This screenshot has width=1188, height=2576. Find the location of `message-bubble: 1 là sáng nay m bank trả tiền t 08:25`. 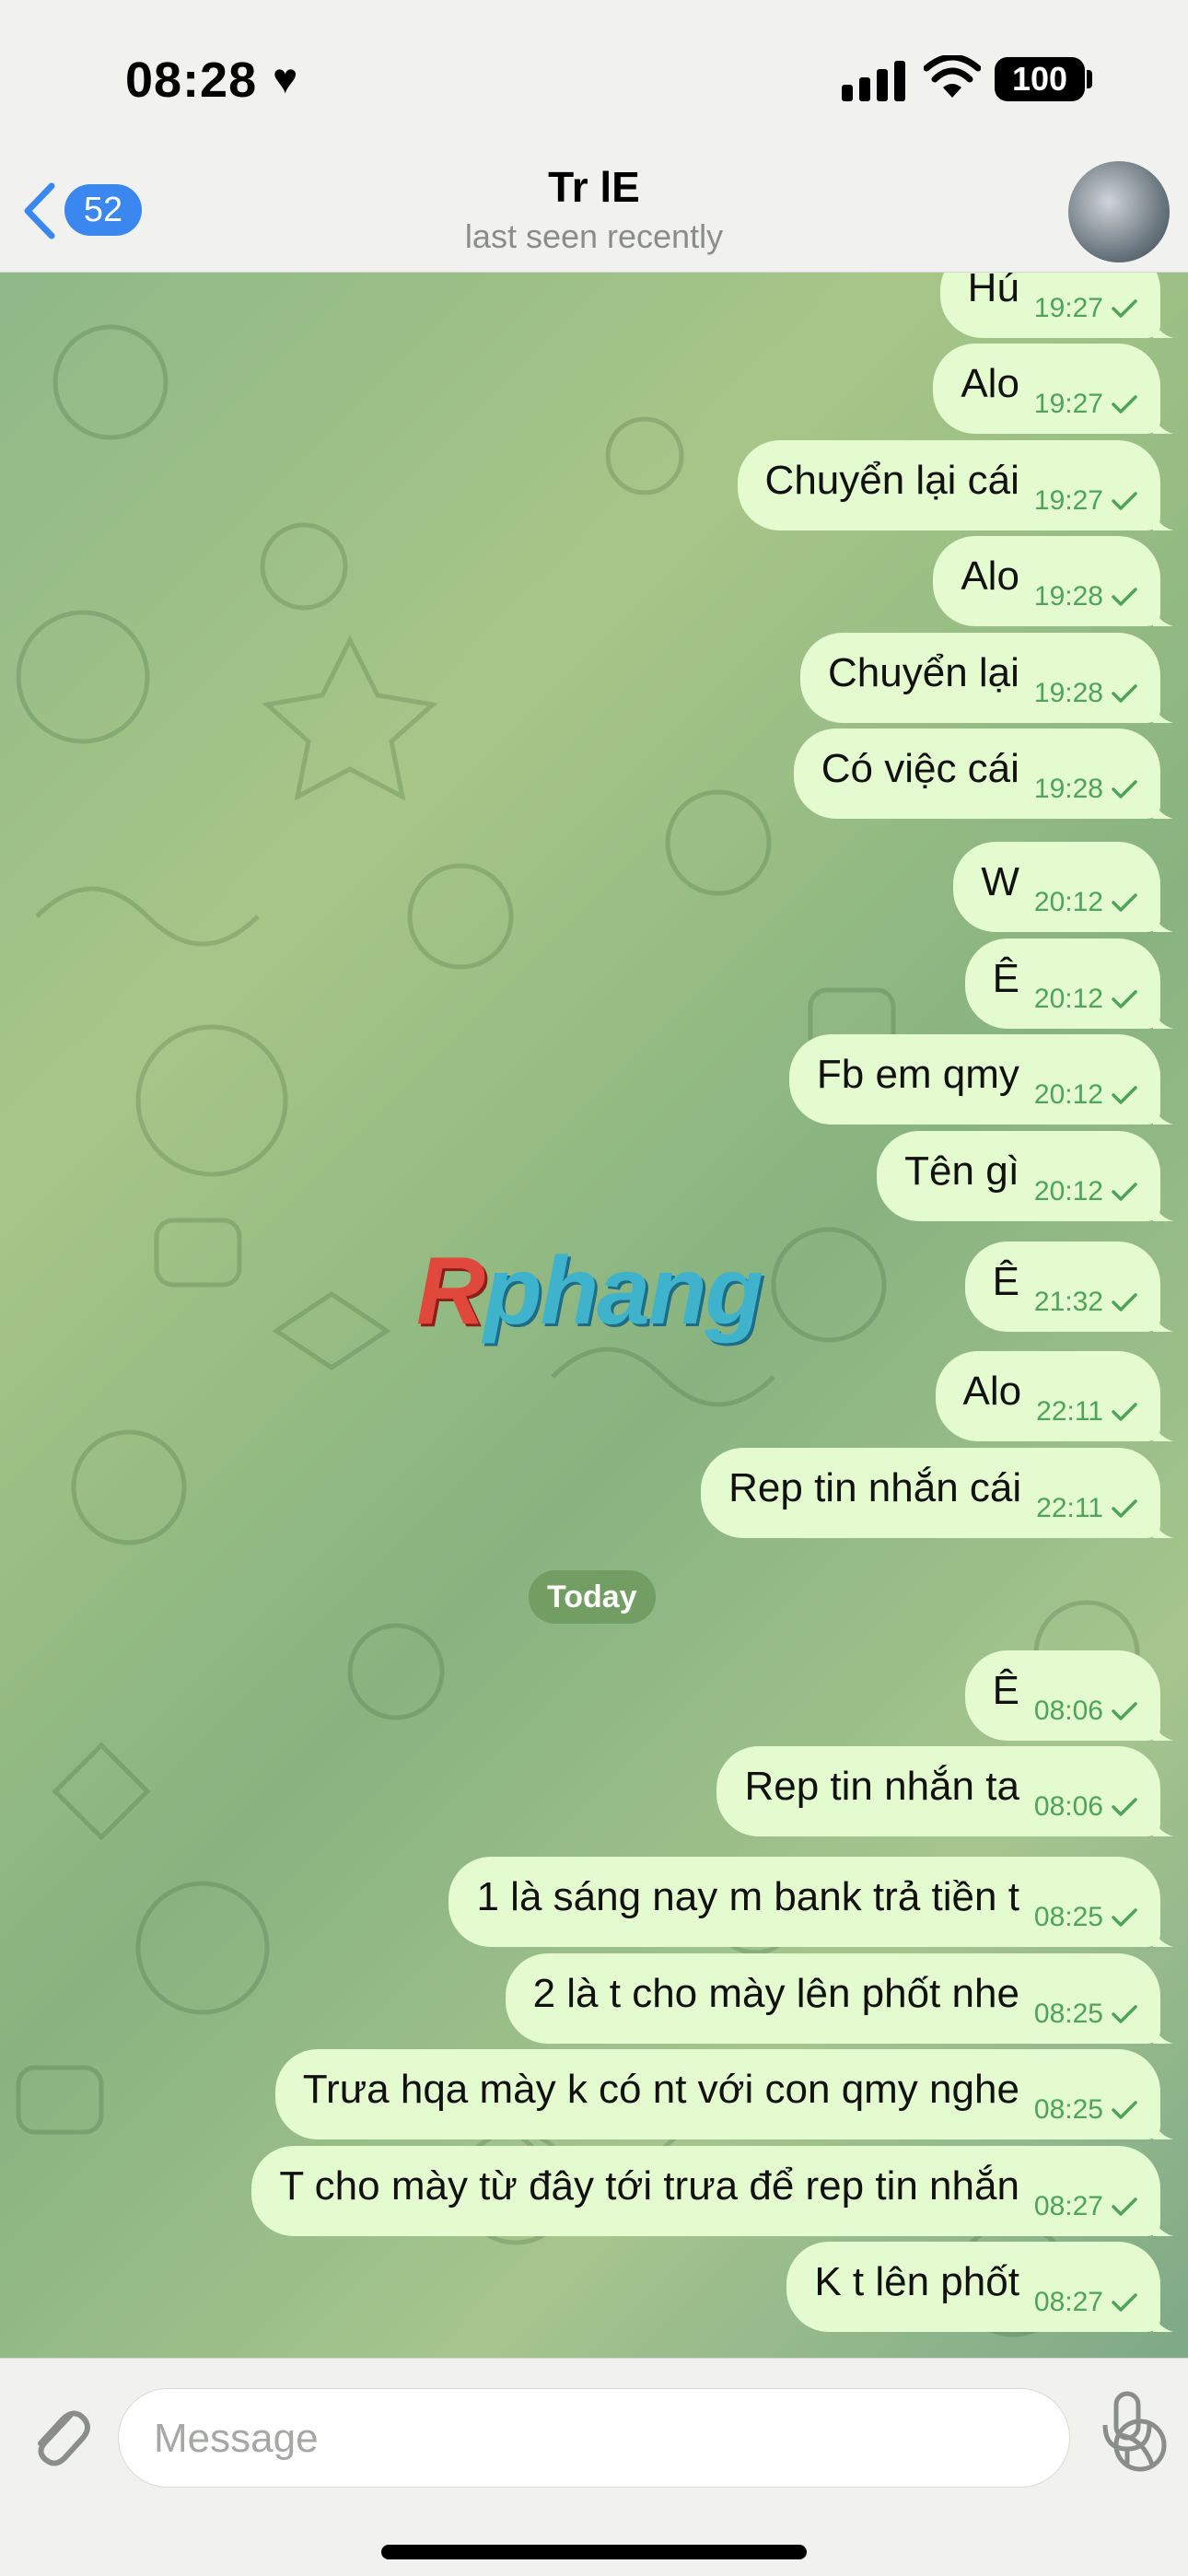

message-bubble: 1 là sáng nay m bank trả tiền t 08:25 is located at coordinates (810, 1902).